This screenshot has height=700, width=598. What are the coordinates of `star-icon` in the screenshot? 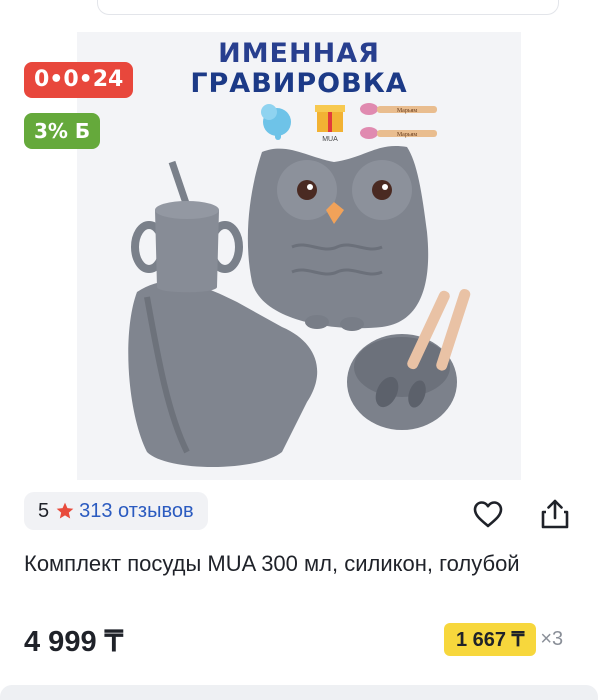 It's located at (65, 510).